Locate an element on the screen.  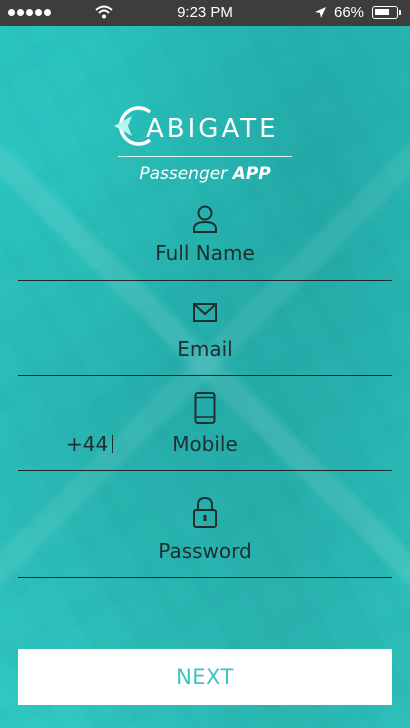
location-arrow-icon is located at coordinates (320, 12).